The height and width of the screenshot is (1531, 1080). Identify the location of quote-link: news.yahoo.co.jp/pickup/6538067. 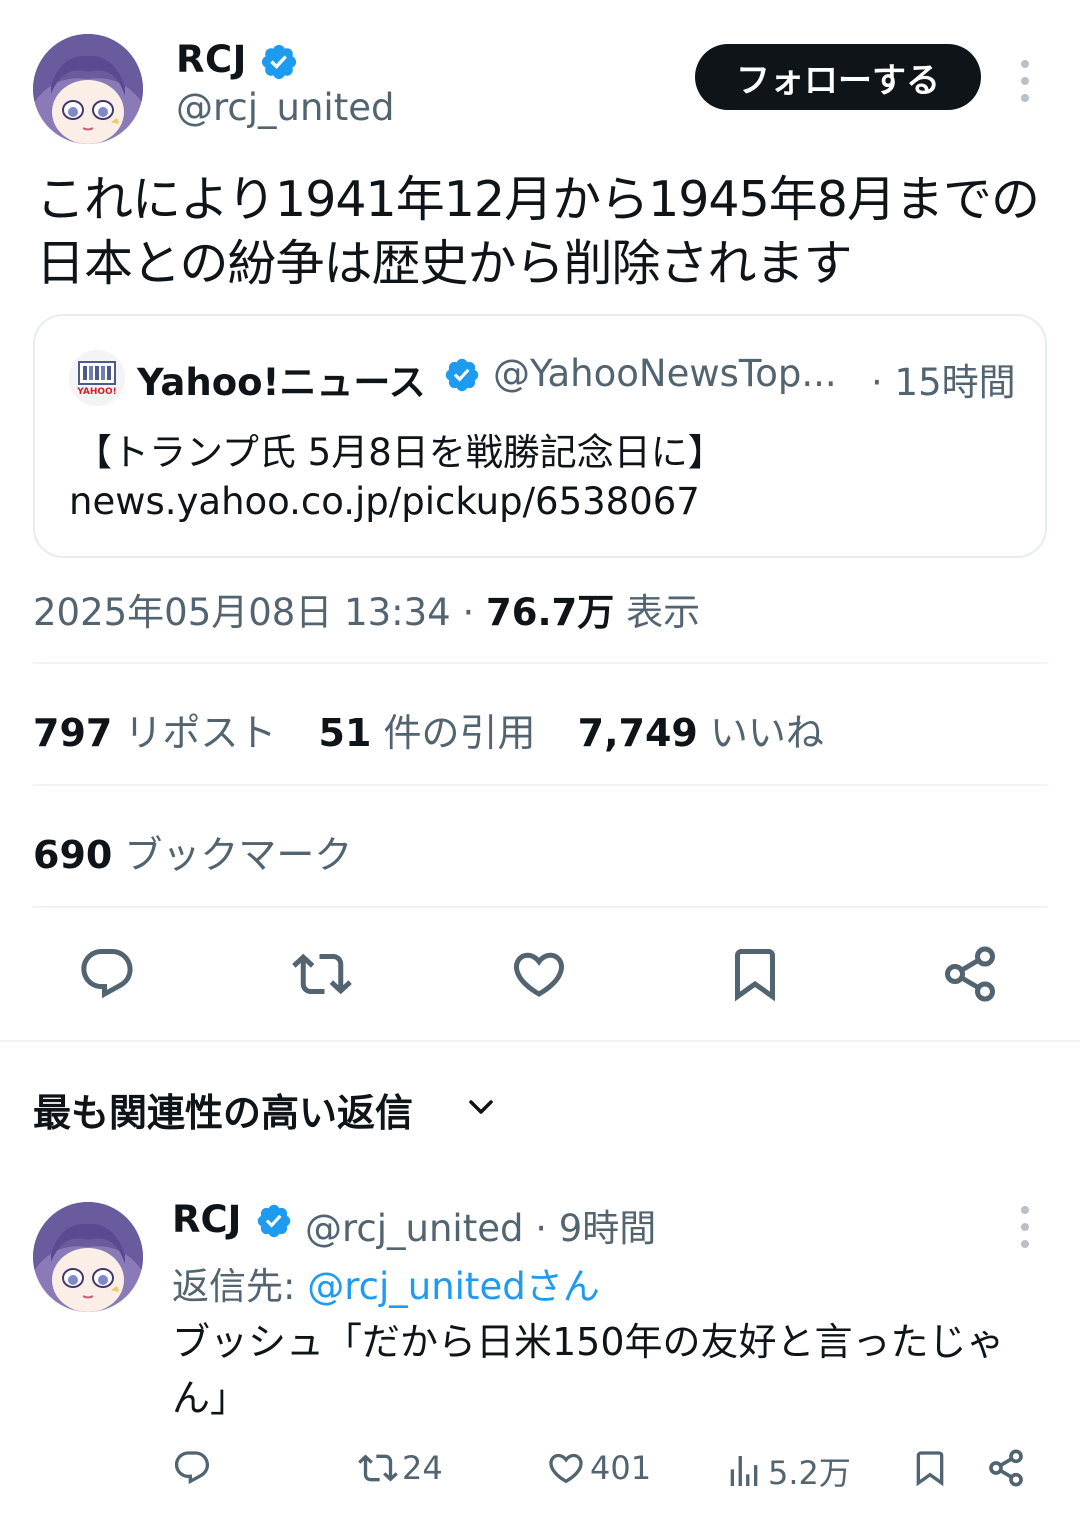
(384, 501).